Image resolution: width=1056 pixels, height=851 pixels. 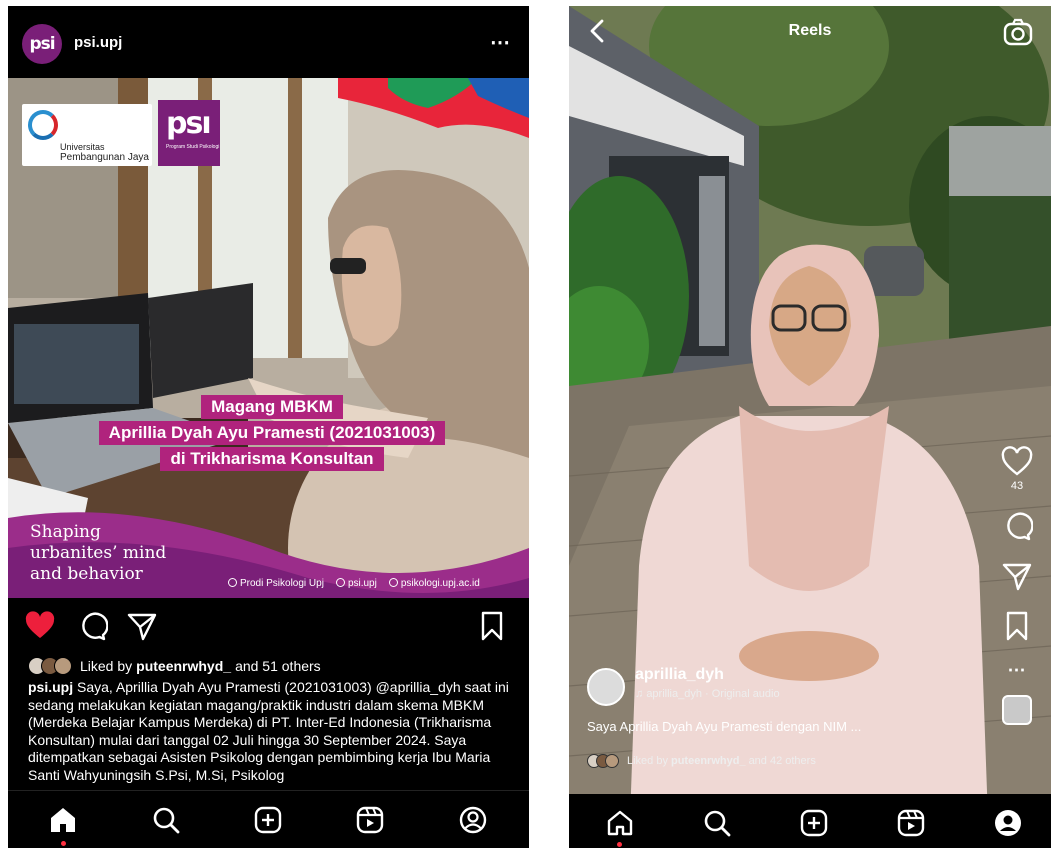 What do you see at coordinates (782, 761) in the screenshot?
I see `reel-liked-suffix: and 42 others` at bounding box center [782, 761].